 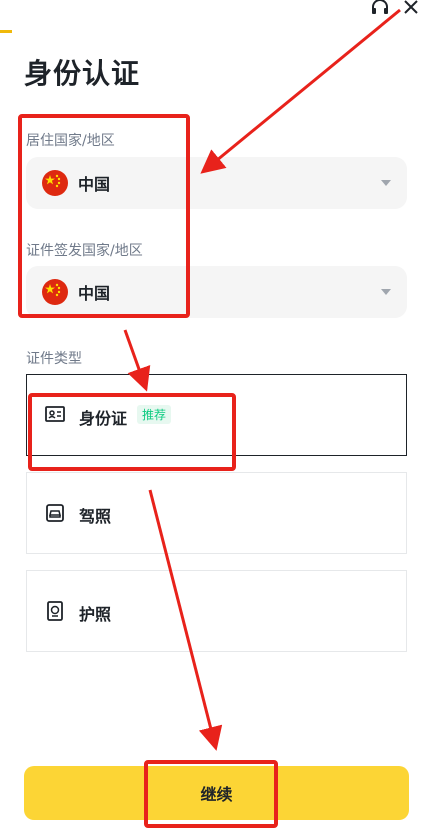 What do you see at coordinates (185, 620) in the screenshot?
I see `arrow-to-continue` at bounding box center [185, 620].